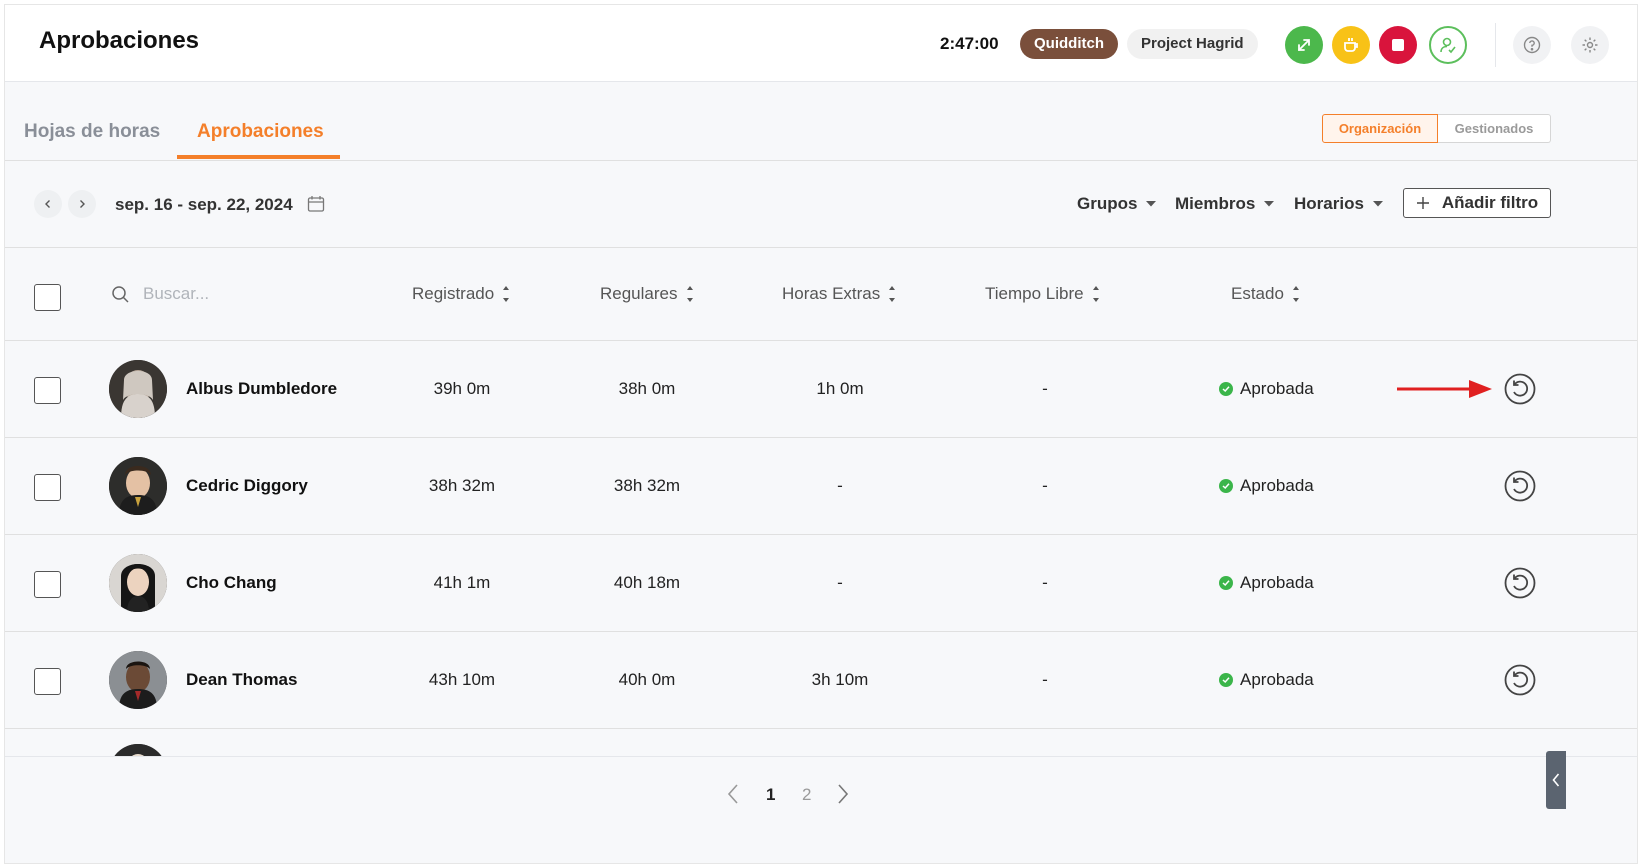 This screenshot has width=1642, height=867. Describe the element at coordinates (969, 43) in the screenshot. I see `timer-display: 2:47:00` at that location.